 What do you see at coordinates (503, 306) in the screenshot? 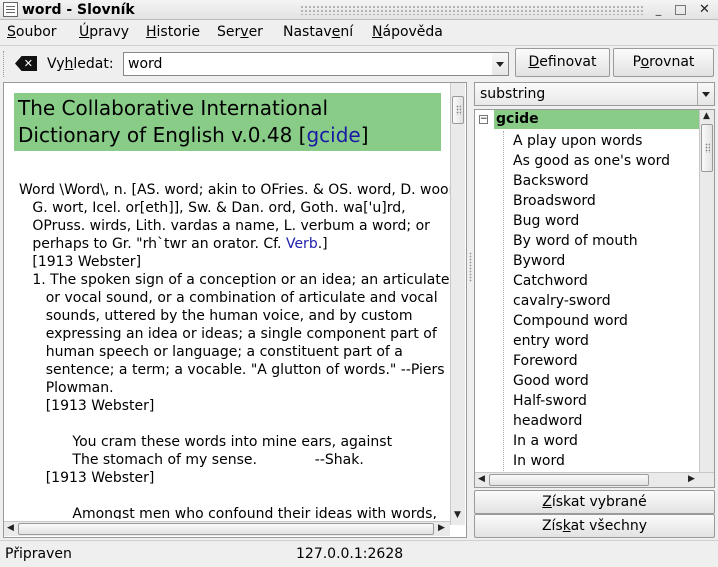
I see `tree-guide-line` at bounding box center [503, 306].